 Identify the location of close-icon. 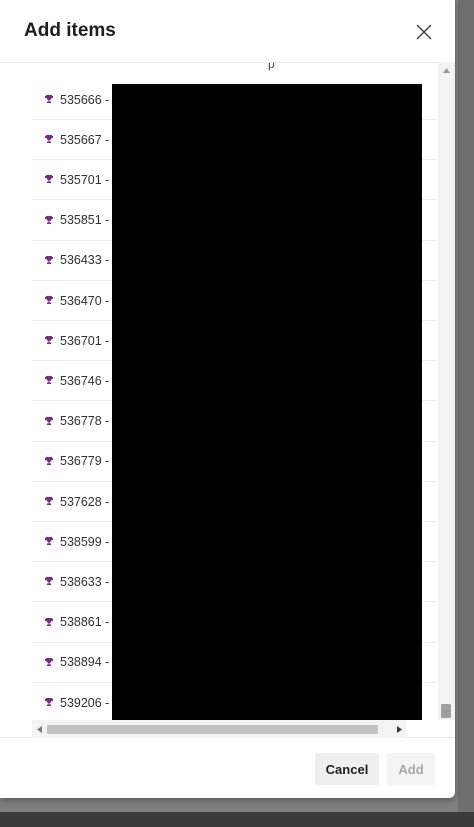
(424, 32).